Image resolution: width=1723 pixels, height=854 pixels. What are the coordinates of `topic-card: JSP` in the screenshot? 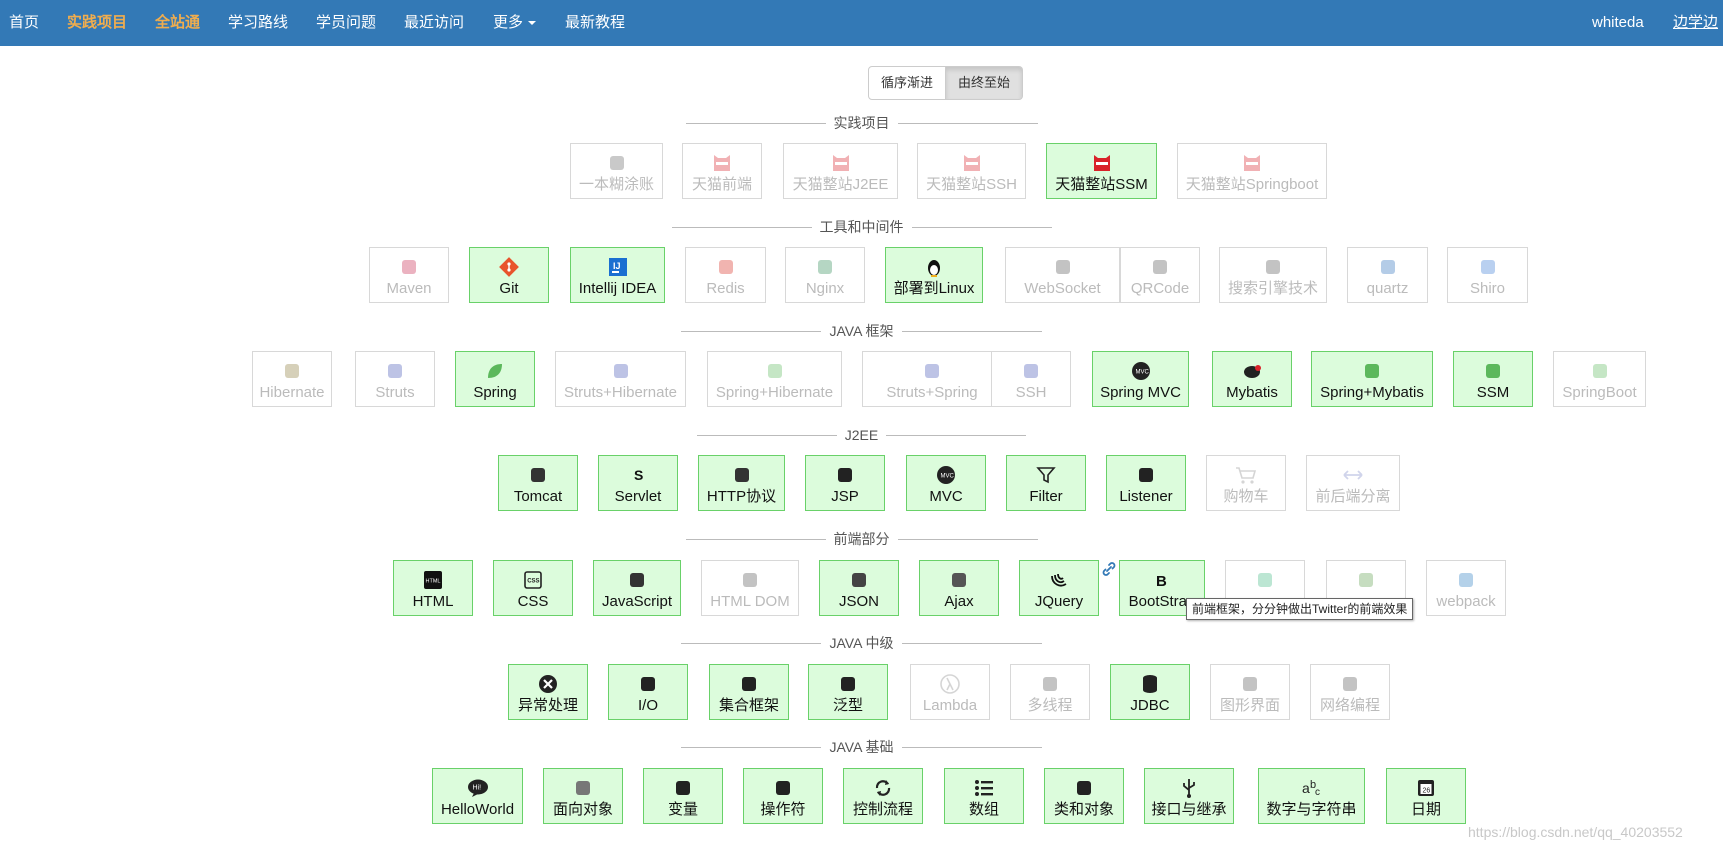 It's located at (845, 483).